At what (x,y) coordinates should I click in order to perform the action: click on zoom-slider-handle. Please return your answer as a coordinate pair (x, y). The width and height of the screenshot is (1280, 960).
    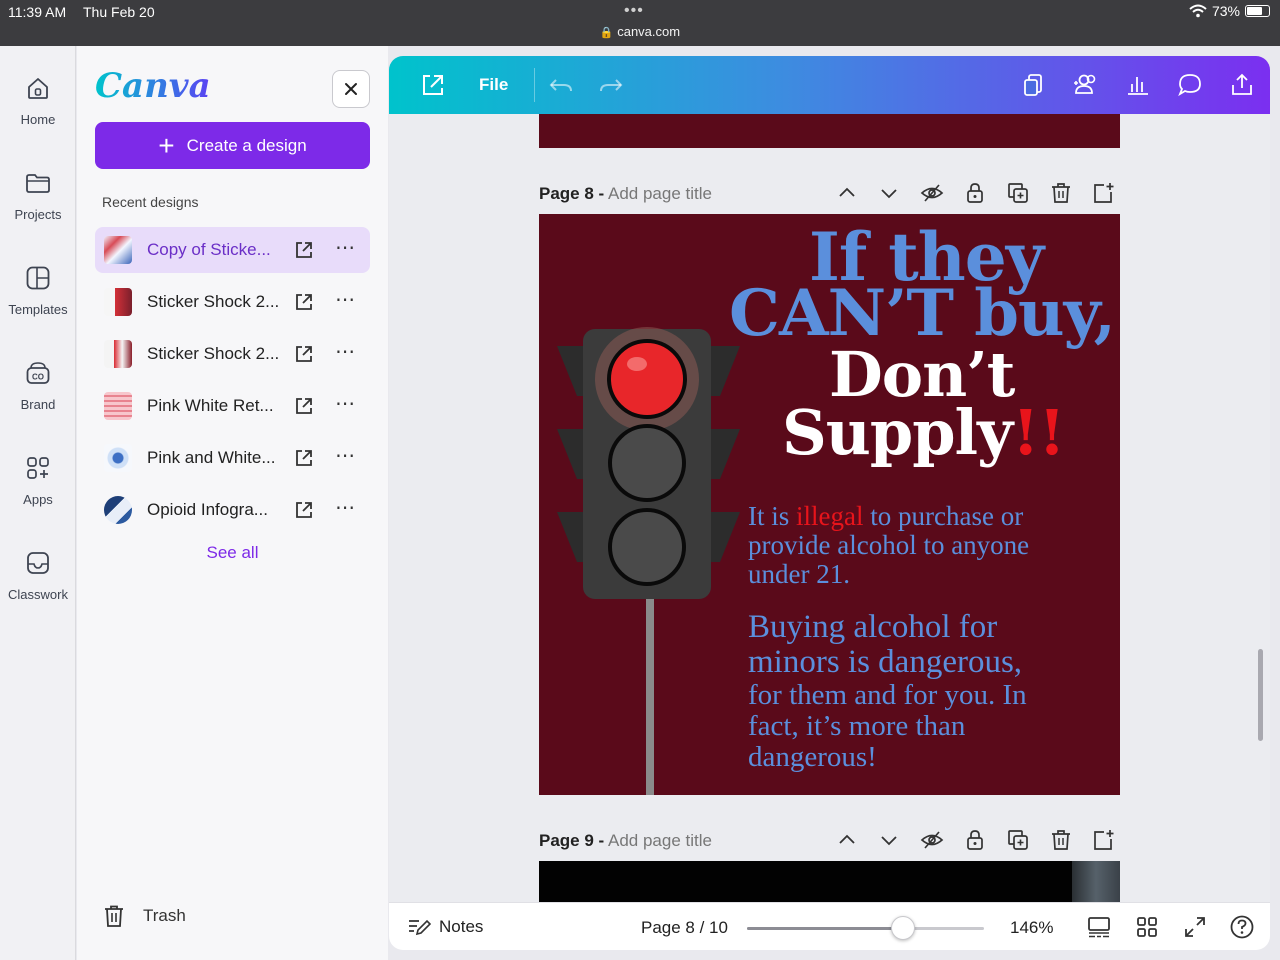
    Looking at the image, I should click on (903, 928).